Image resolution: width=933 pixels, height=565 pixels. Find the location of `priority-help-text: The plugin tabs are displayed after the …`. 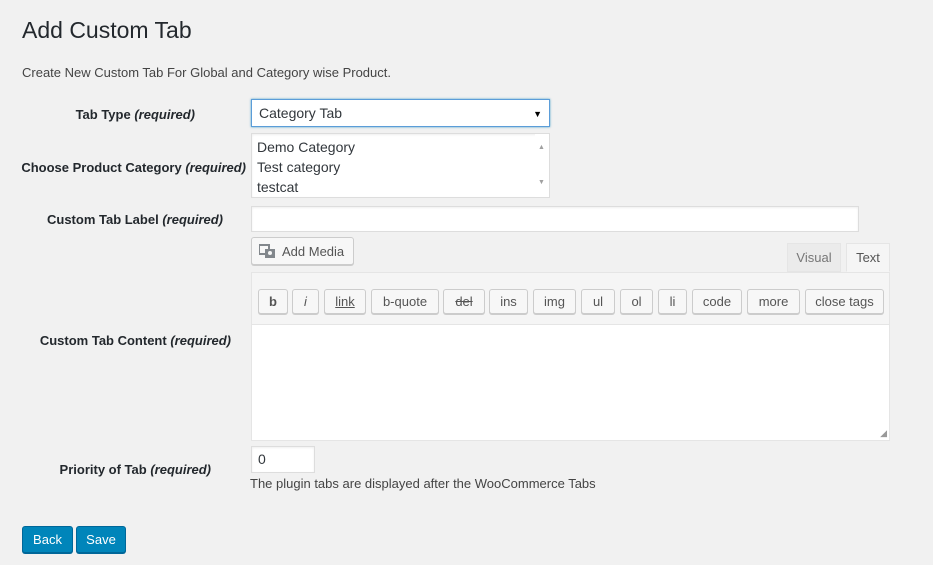

priority-help-text: The plugin tabs are displayed after the … is located at coordinates (423, 483).